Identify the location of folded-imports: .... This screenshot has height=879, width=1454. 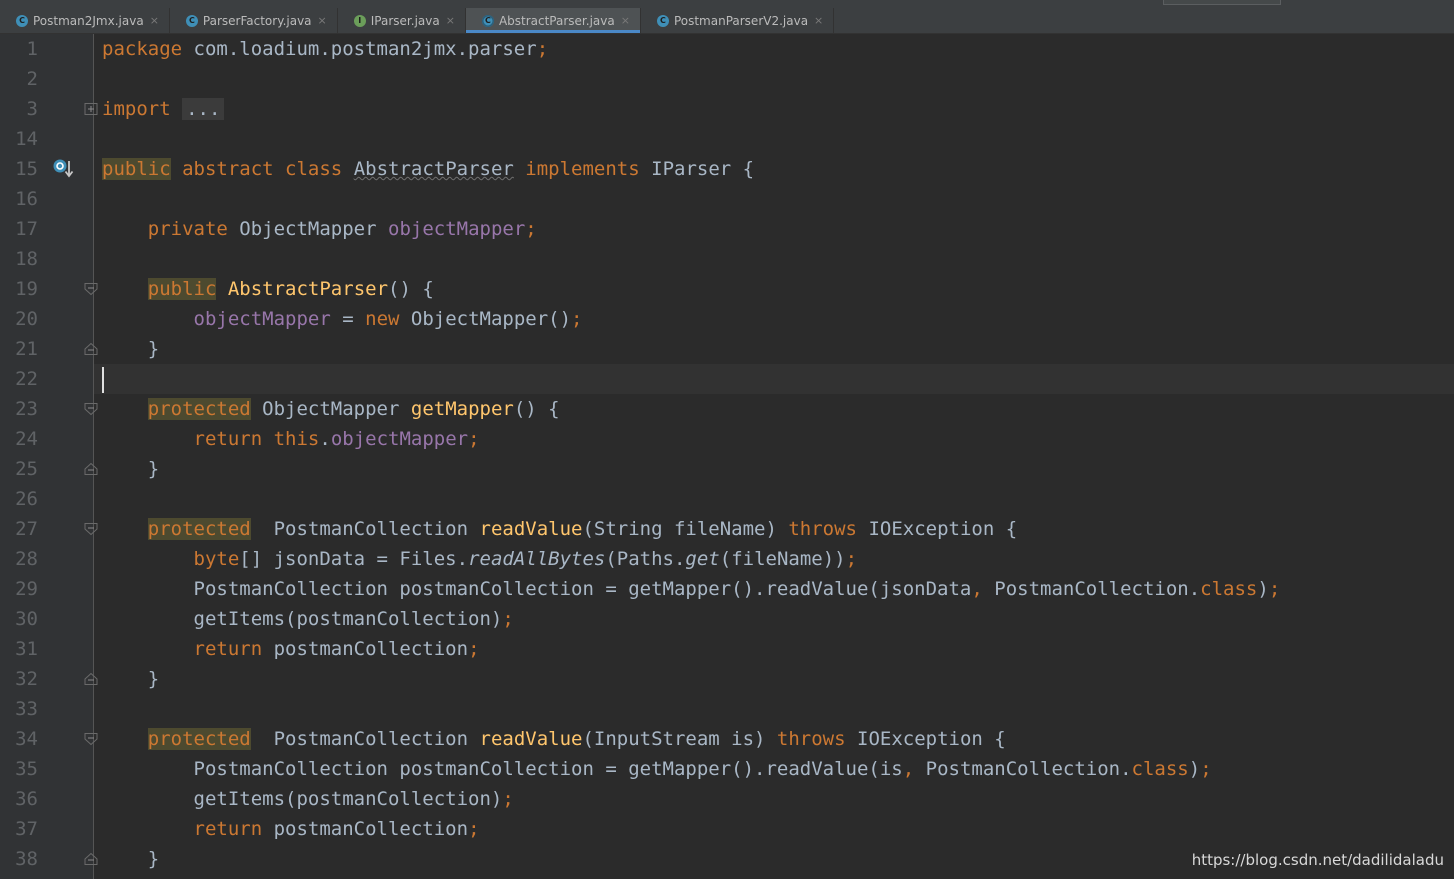
(203, 109).